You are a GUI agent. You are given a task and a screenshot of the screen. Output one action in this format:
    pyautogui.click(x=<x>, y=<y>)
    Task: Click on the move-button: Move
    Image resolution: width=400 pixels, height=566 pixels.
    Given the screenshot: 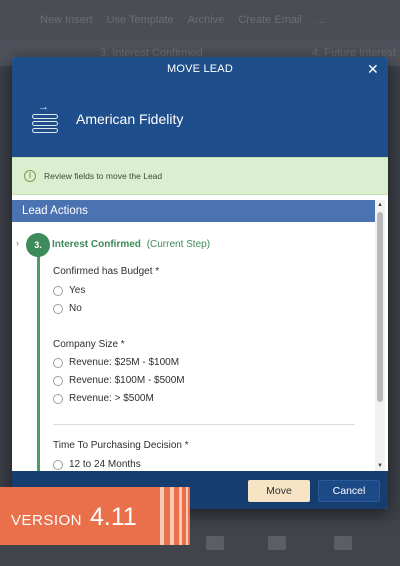 What is the action you would take?
    pyautogui.click(x=279, y=491)
    